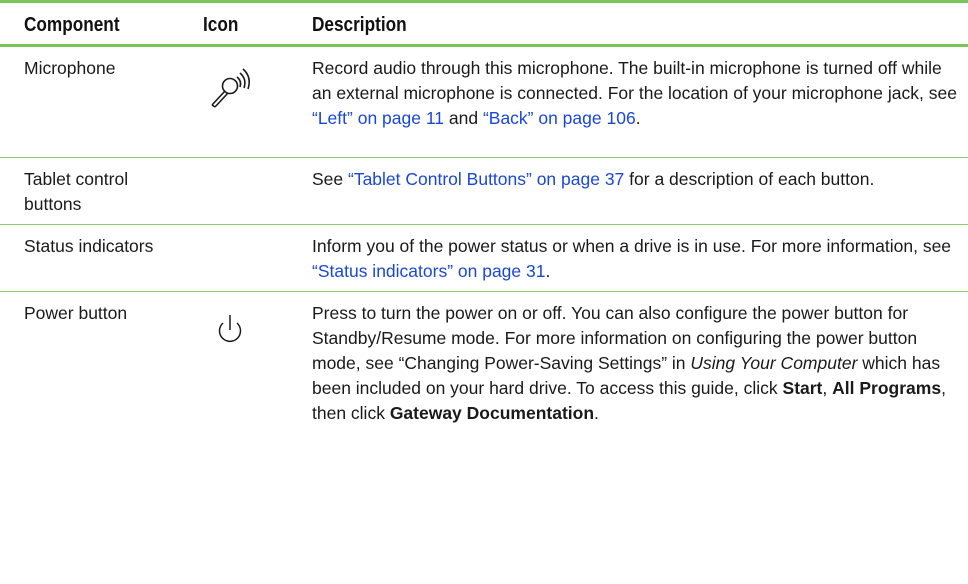 The width and height of the screenshot is (968, 584). I want to click on header-component: Component, so click(72, 25).